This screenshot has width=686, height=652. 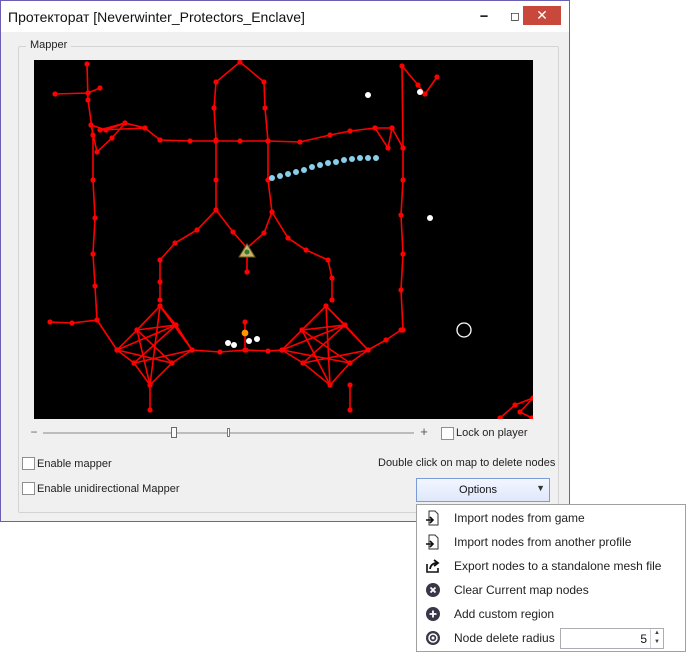 I want to click on menu-item-delete-radius: Node delete radius 5 ▲ ▼, so click(x=551, y=638).